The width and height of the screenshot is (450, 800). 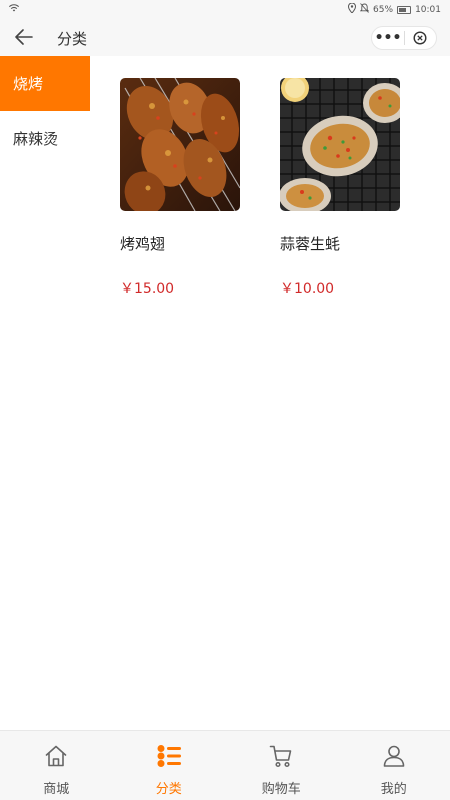 I want to click on wifi-icon, so click(x=14, y=9).